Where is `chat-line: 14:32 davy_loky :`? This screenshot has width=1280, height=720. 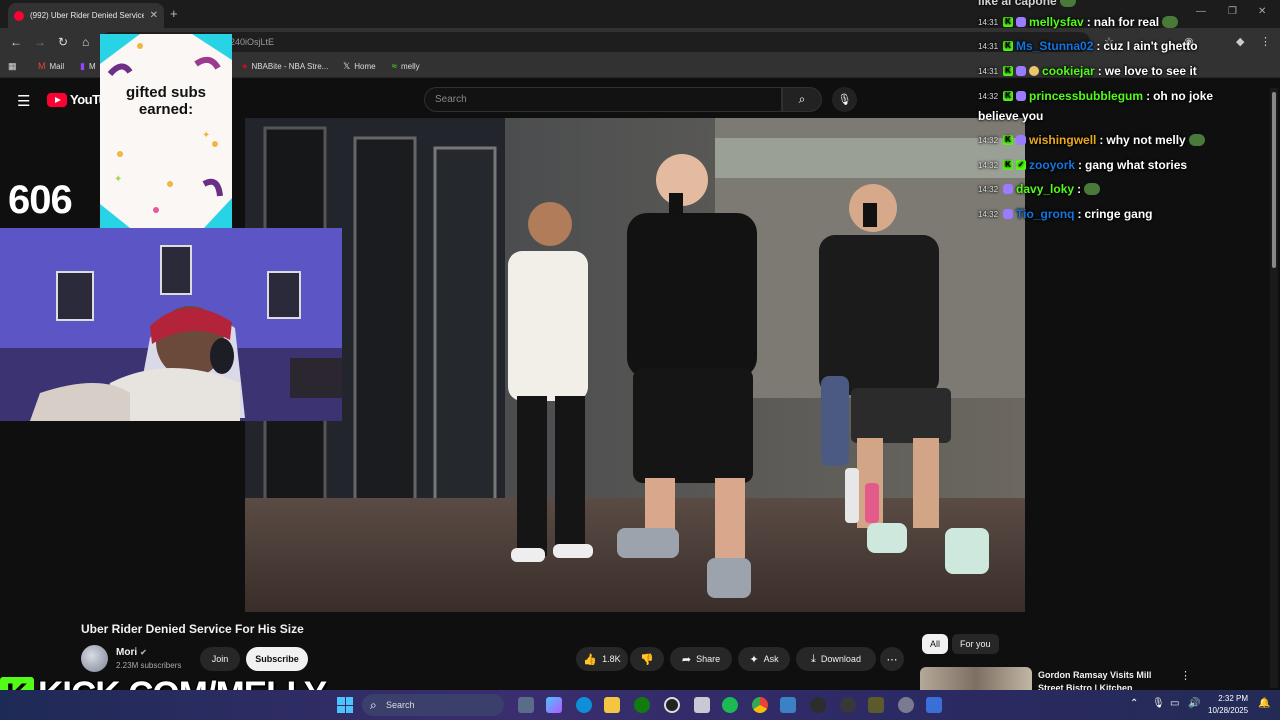
chat-line: 14:32 davy_loky : is located at coordinates (1039, 189).